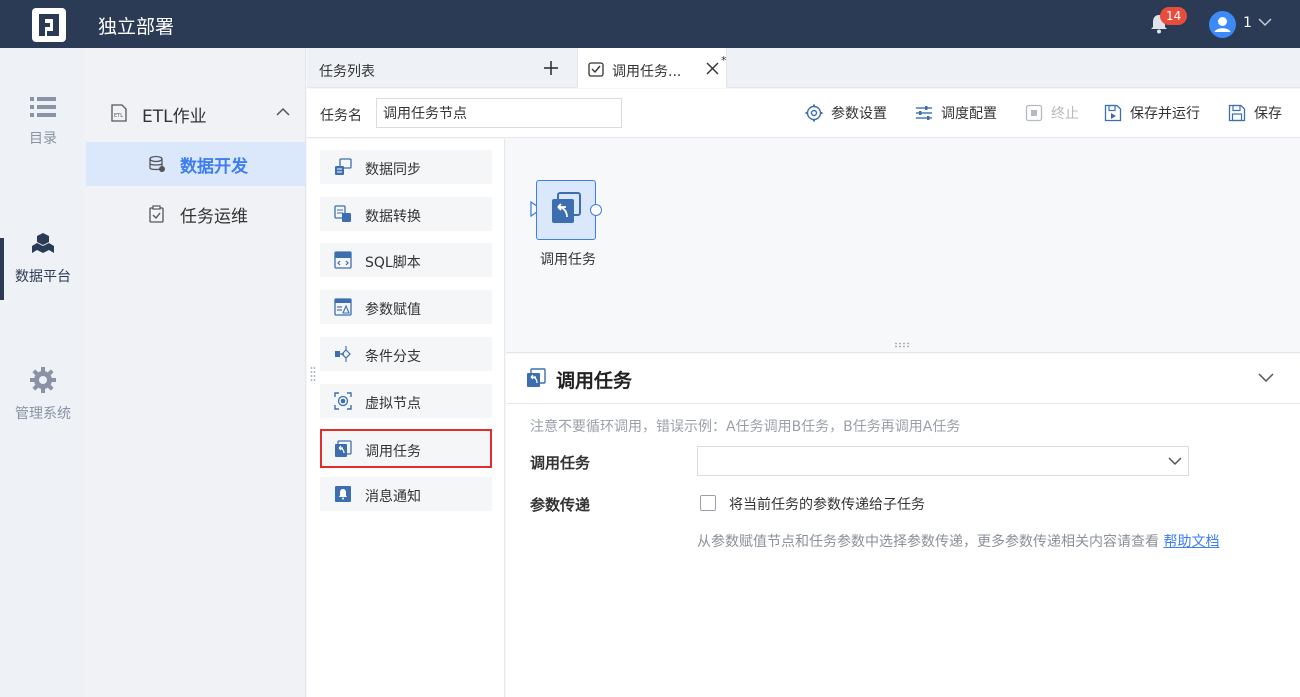 The image size is (1300, 697). Describe the element at coordinates (393, 310) in the screenshot. I see `palette-item-label: 参数赋值` at that location.